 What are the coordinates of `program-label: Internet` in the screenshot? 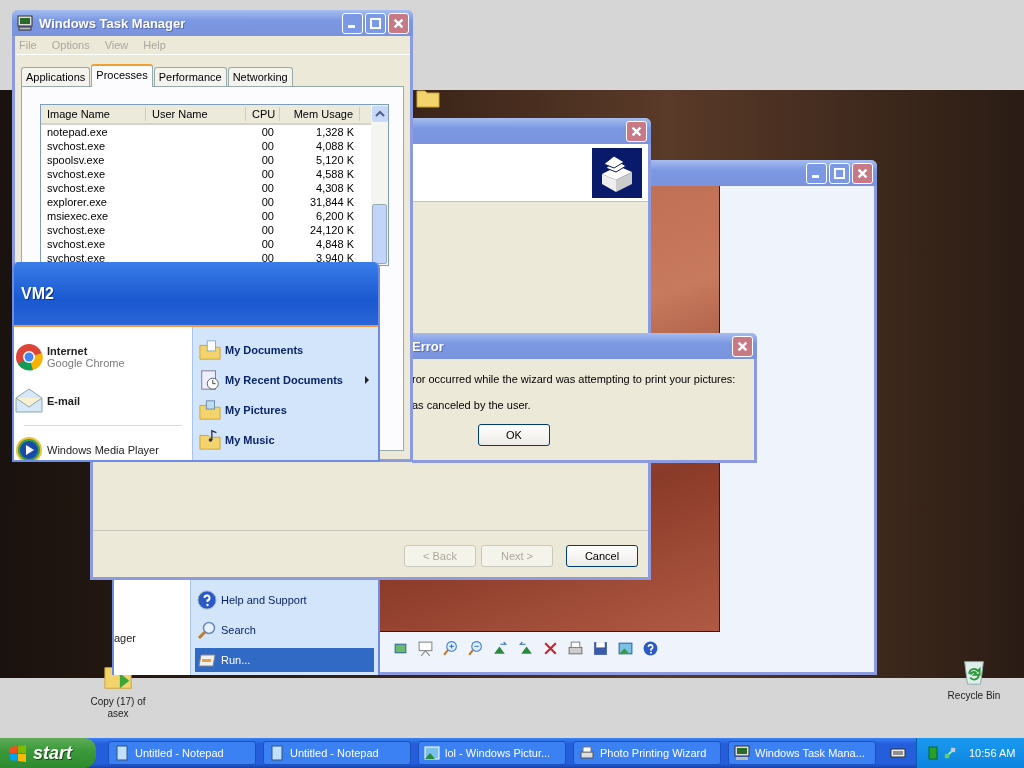 It's located at (86, 351).